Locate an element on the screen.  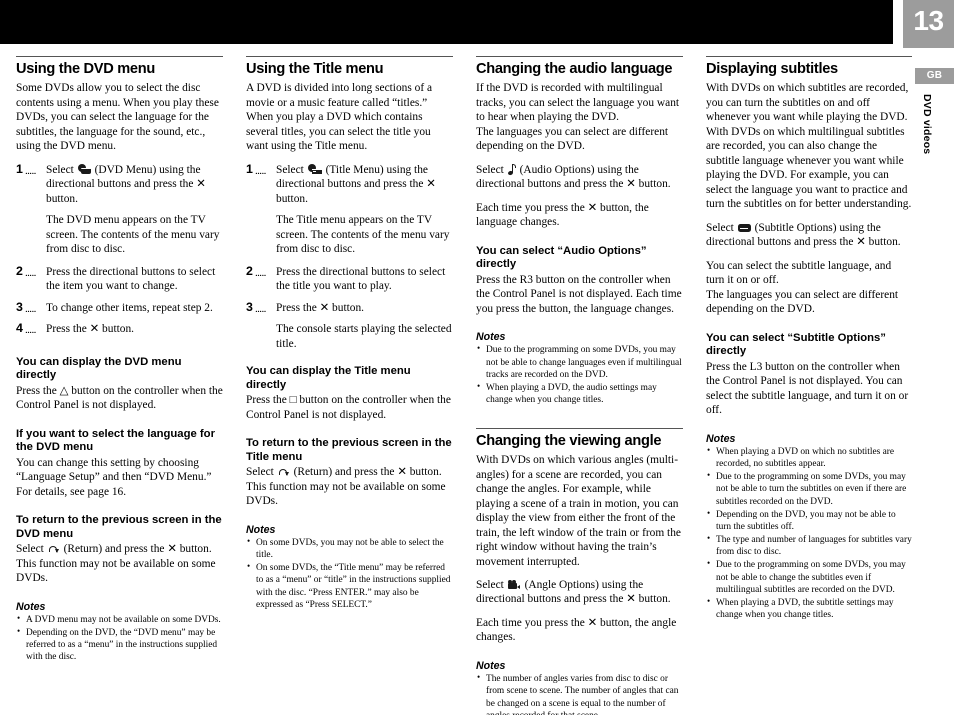
subsection-heading: You can display the DVD menu directly is located at coordinates (99, 368).